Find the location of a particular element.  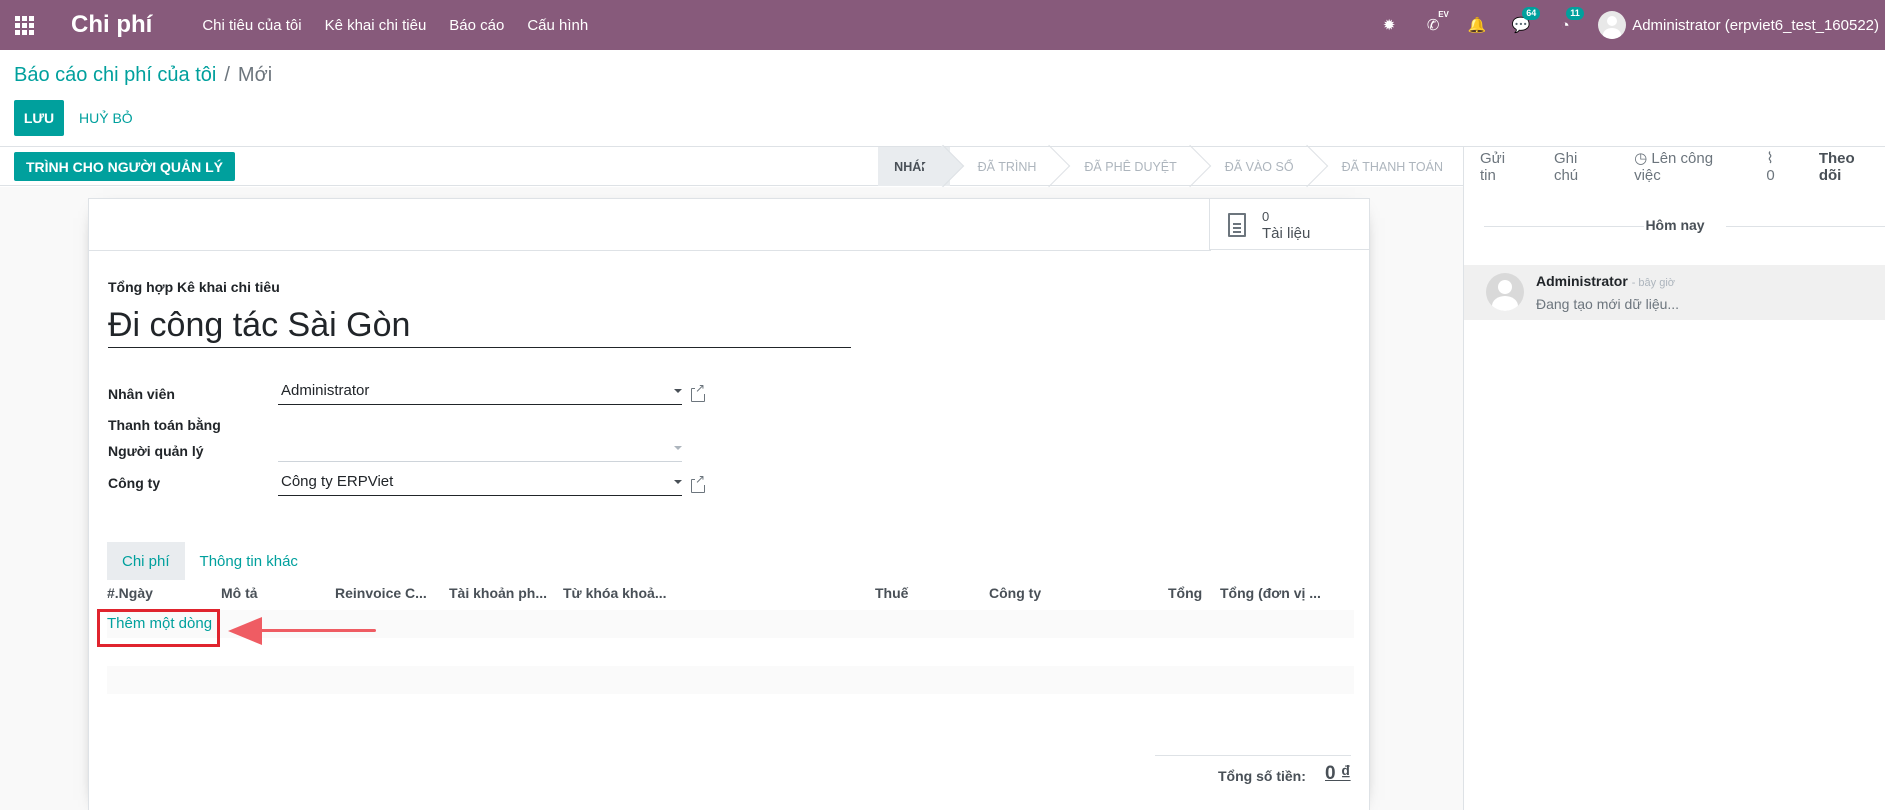

bug-icon: ✹ is located at coordinates (1389, 25).